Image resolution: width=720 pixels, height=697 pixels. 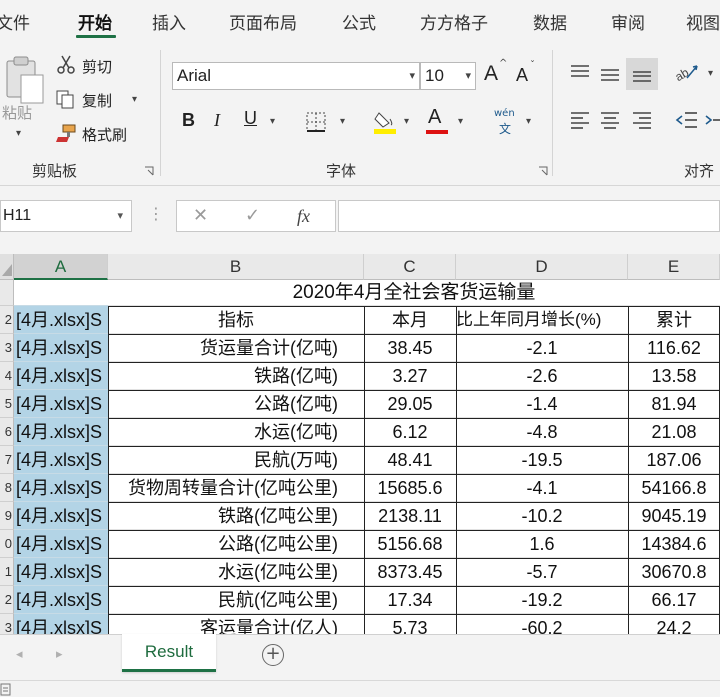 I want to click on value-cell: -2.1, so click(x=542, y=348).